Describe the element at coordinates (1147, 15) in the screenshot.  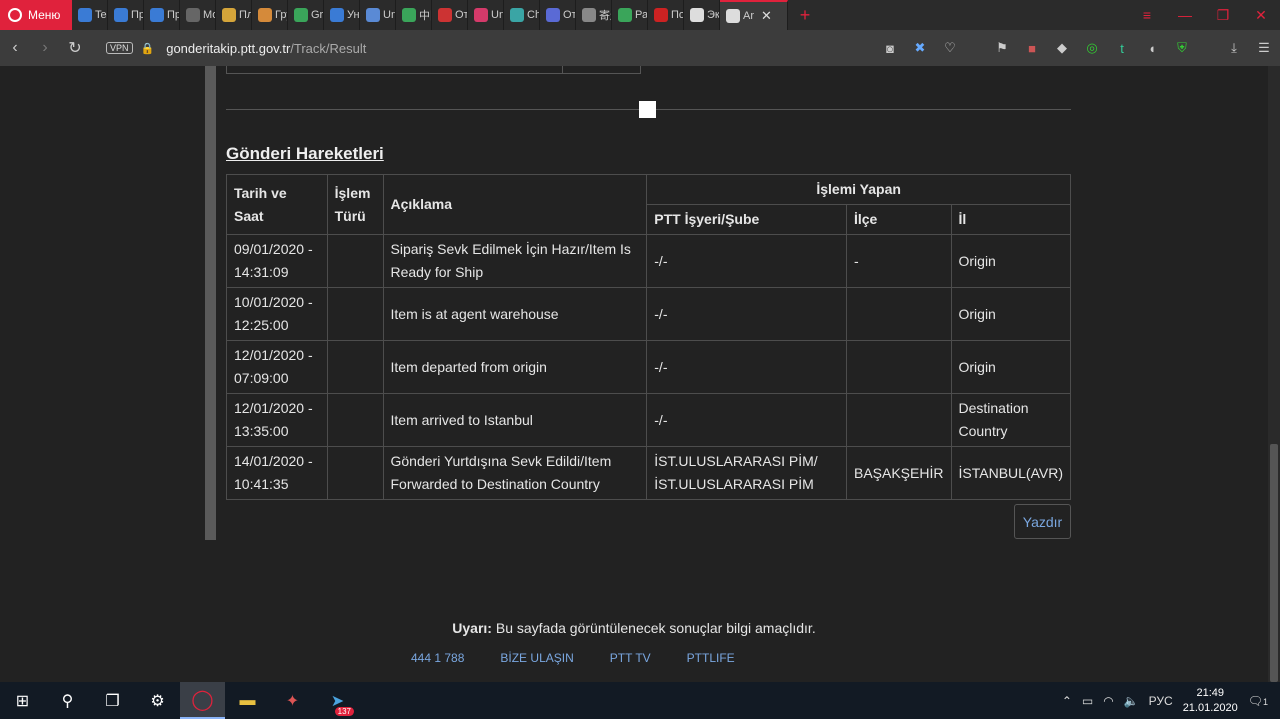
I see `tab-menu-icon: ≡` at that location.